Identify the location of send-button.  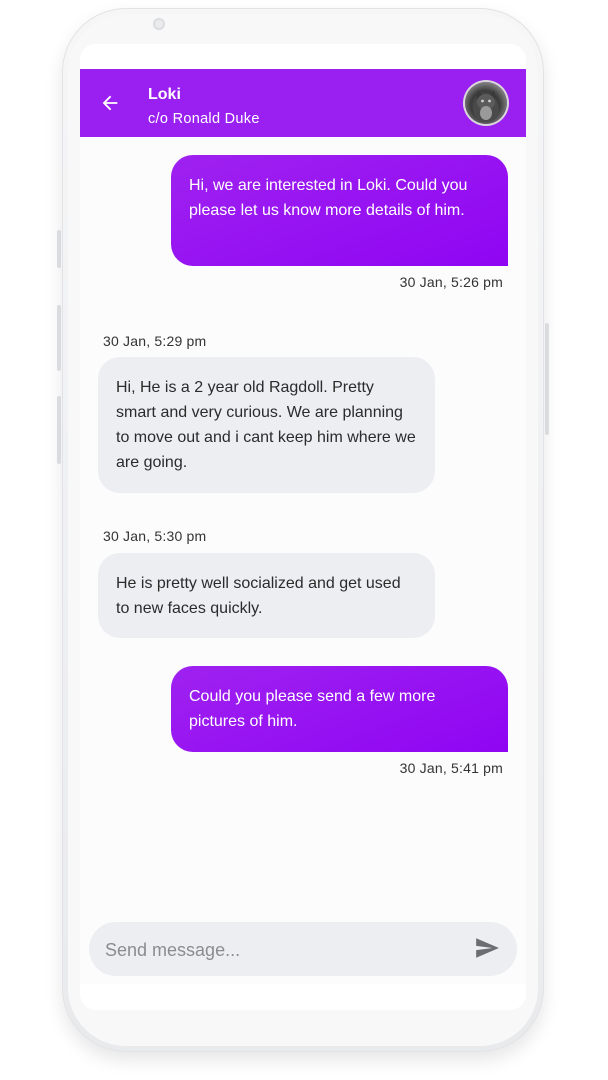
(488, 949).